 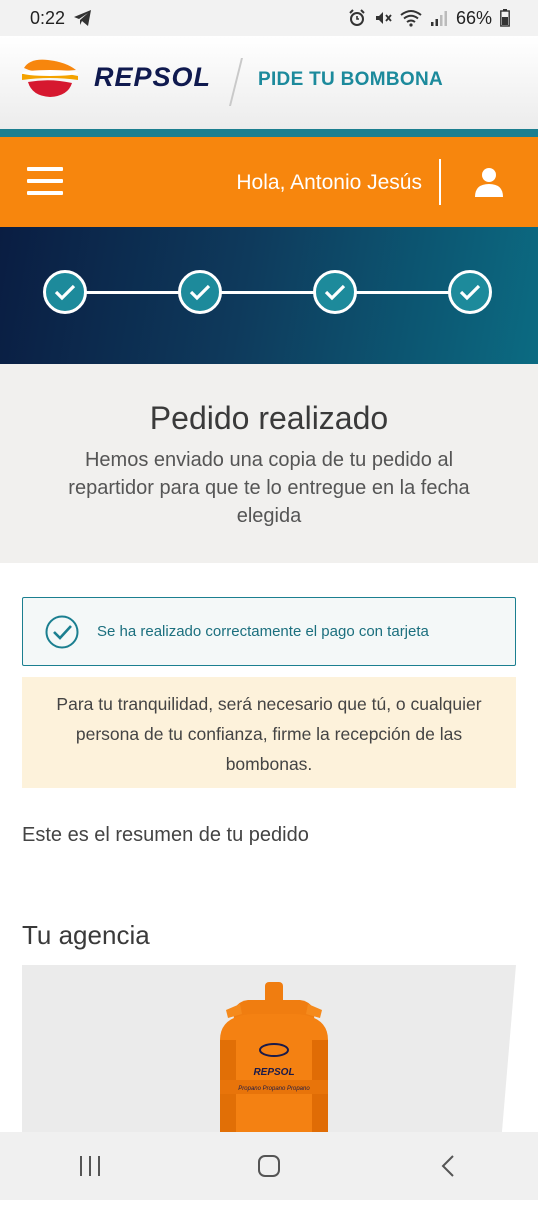 What do you see at coordinates (165, 835) in the screenshot?
I see `summary-intro: Este es el resumen de tu pedido` at bounding box center [165, 835].